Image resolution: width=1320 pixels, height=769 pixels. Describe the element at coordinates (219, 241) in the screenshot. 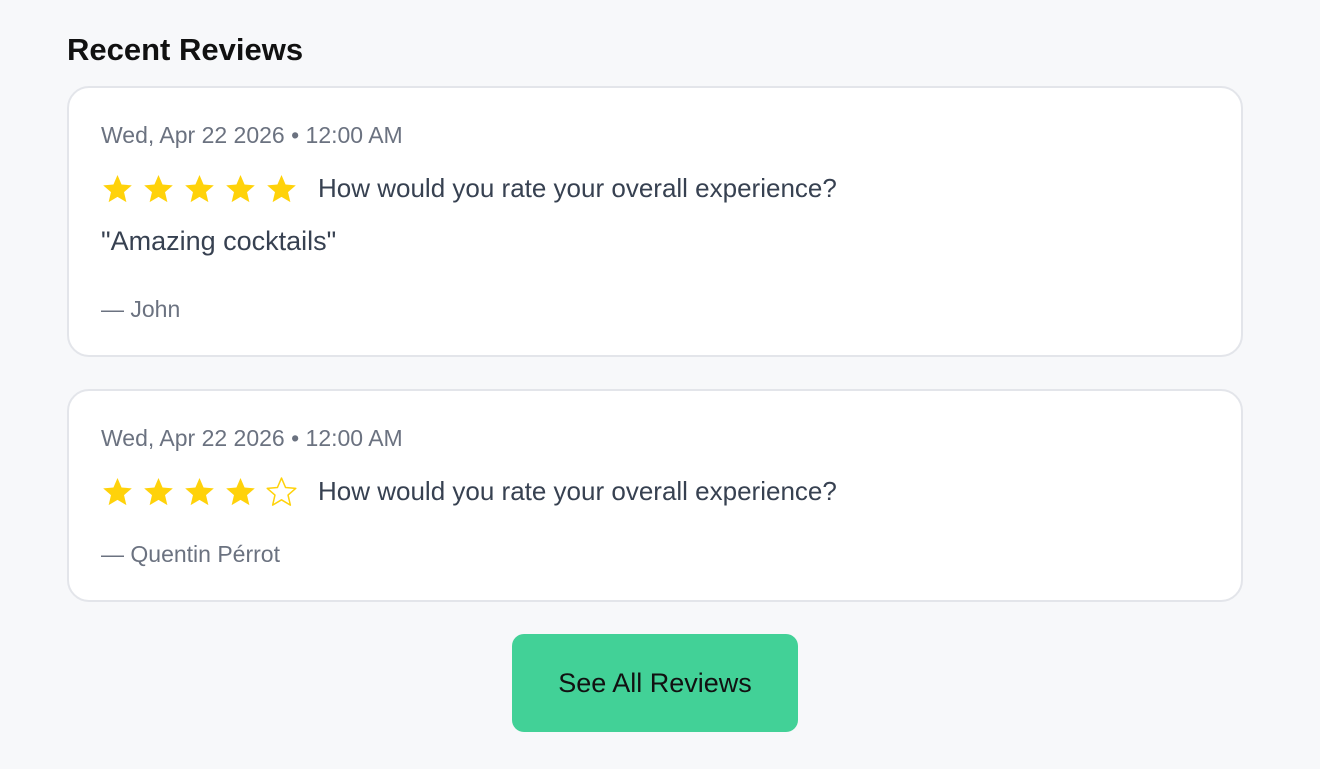

I see `review-comment: "Amazing cocktails"` at that location.